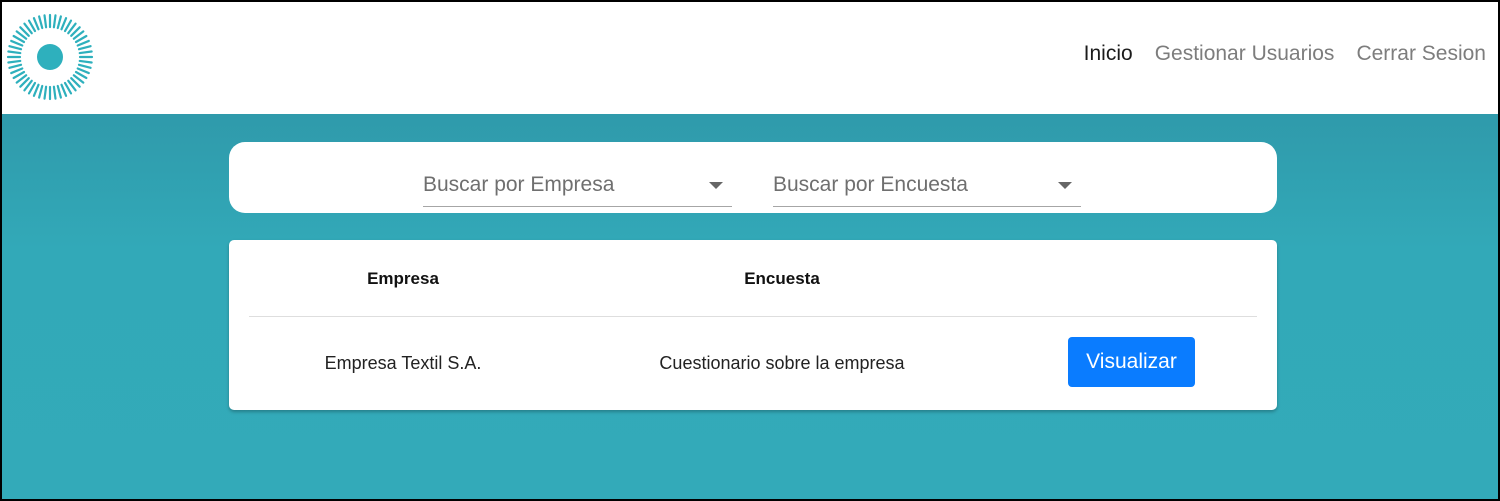 The image size is (1500, 501). Describe the element at coordinates (1108, 54) in the screenshot. I see `nav-link-inicio: Inicio` at that location.